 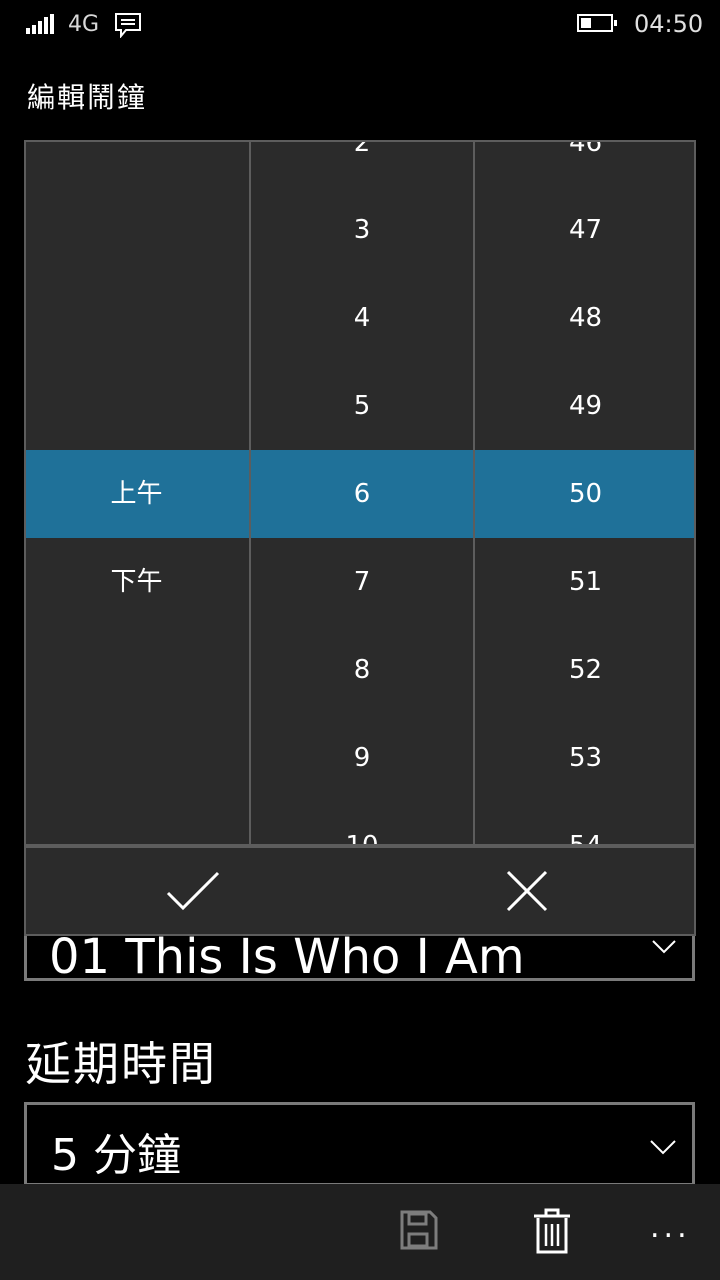 I want to click on minute-item: 46, so click(x=584, y=164).